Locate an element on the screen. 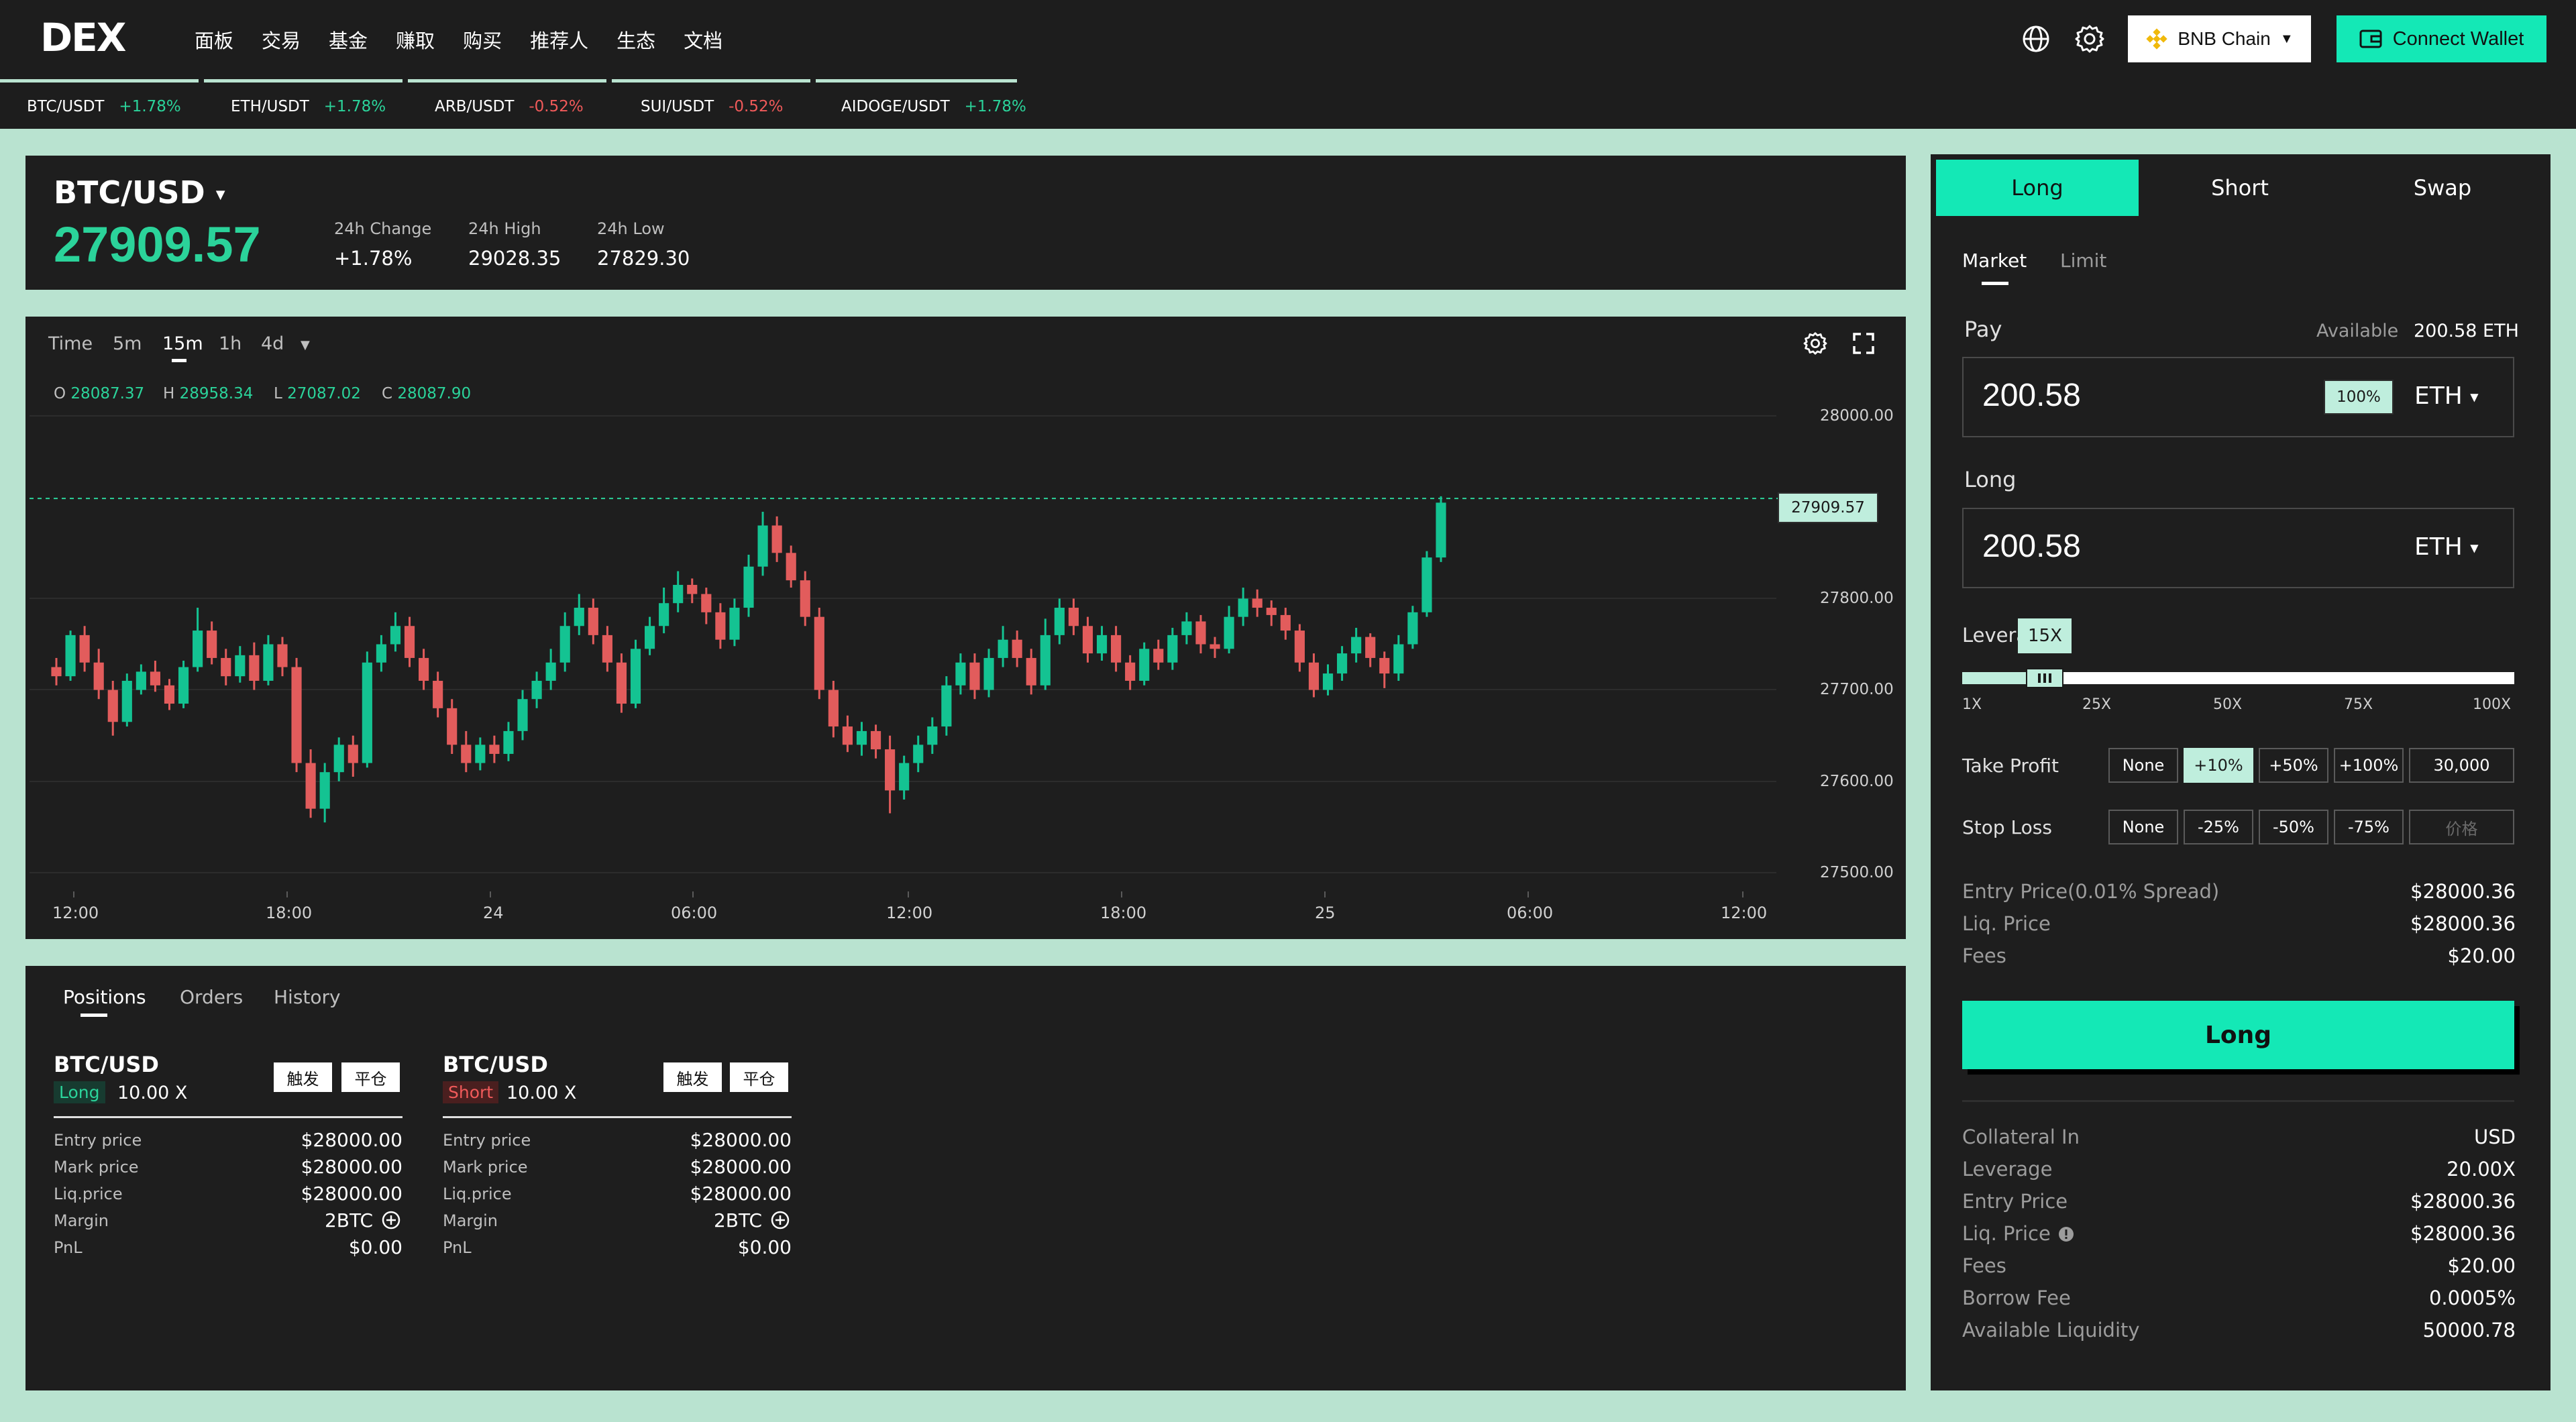 Image resolution: width=2576 pixels, height=1422 pixels. sl-75-button: -75% is located at coordinates (2369, 827).